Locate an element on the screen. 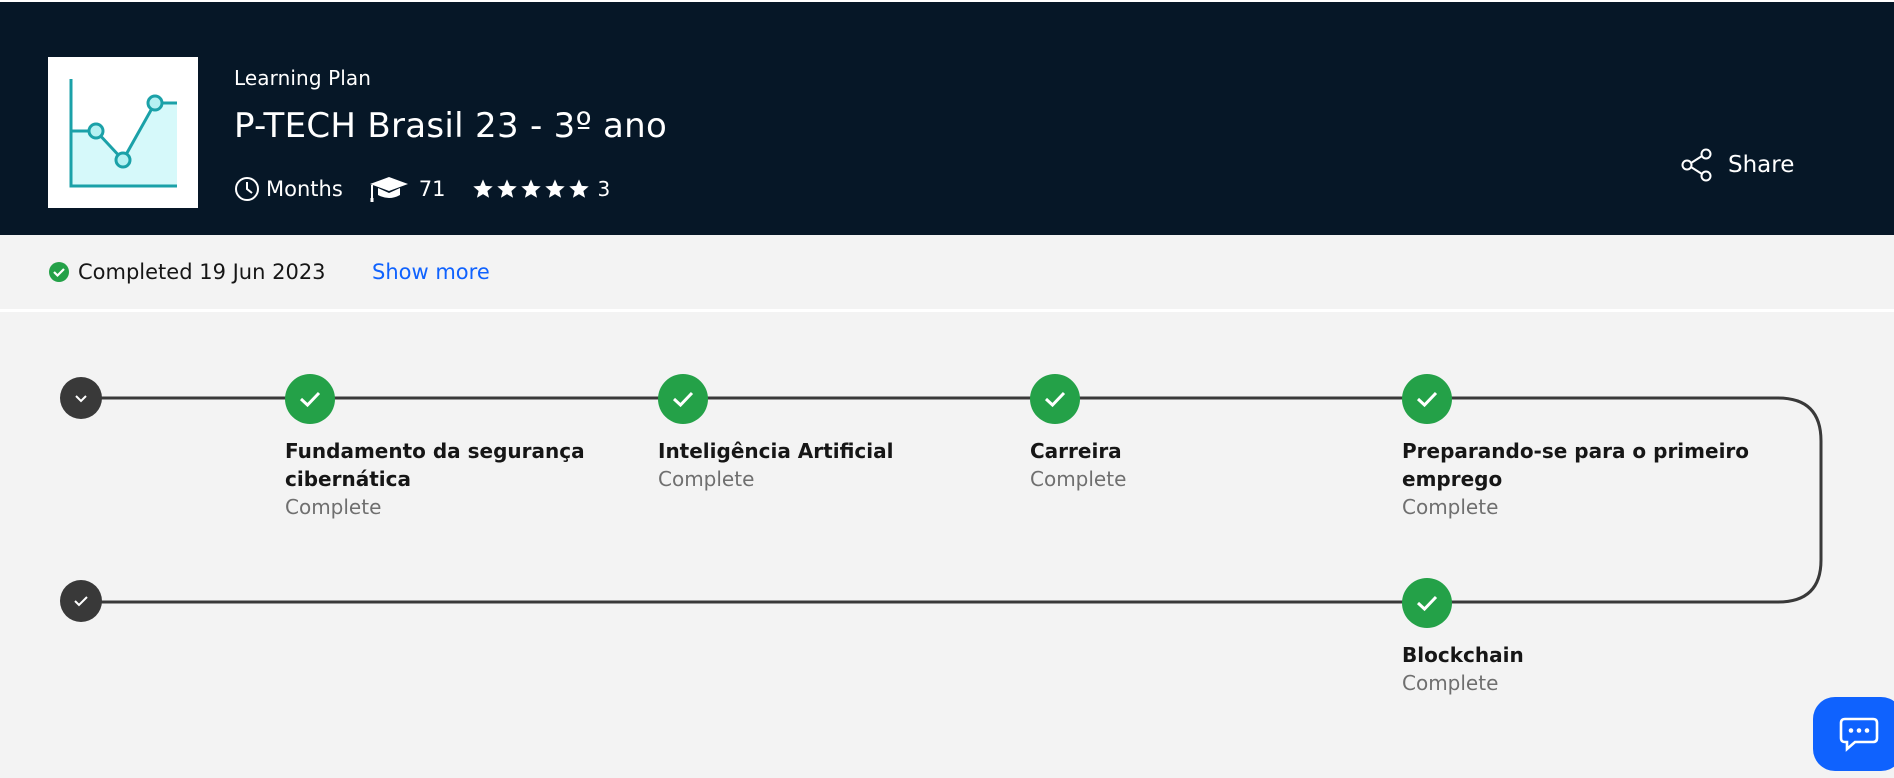 Image resolution: width=1894 pixels, height=778 pixels. course-title-line: Blockchain is located at coordinates (1463, 655).